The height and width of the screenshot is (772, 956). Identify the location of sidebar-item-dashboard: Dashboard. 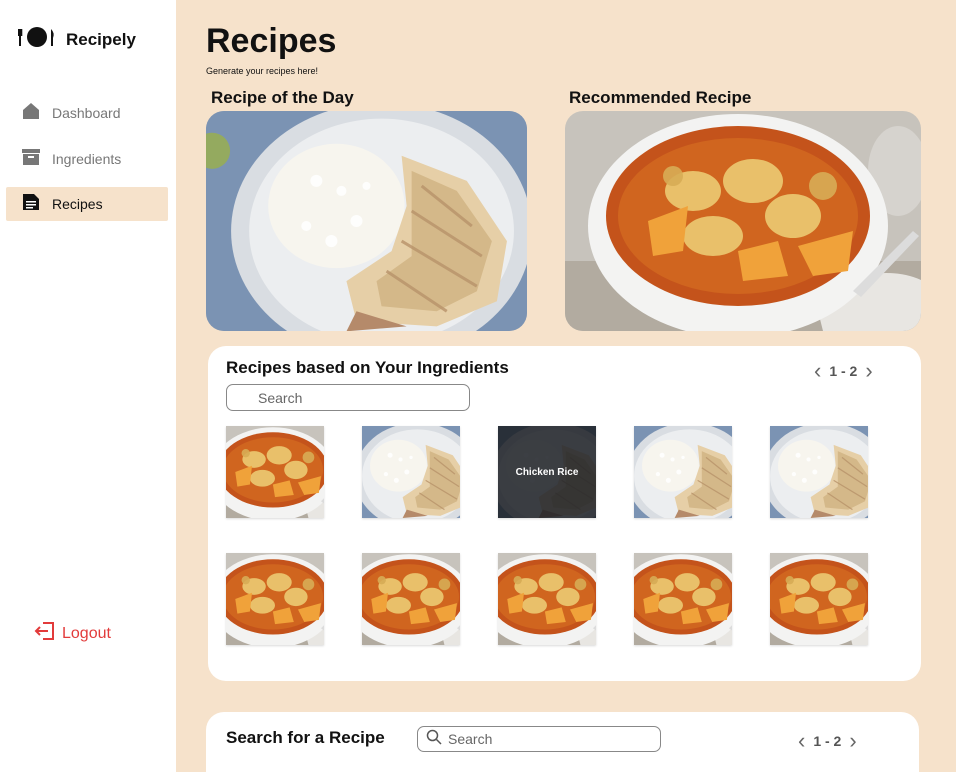
(87, 113).